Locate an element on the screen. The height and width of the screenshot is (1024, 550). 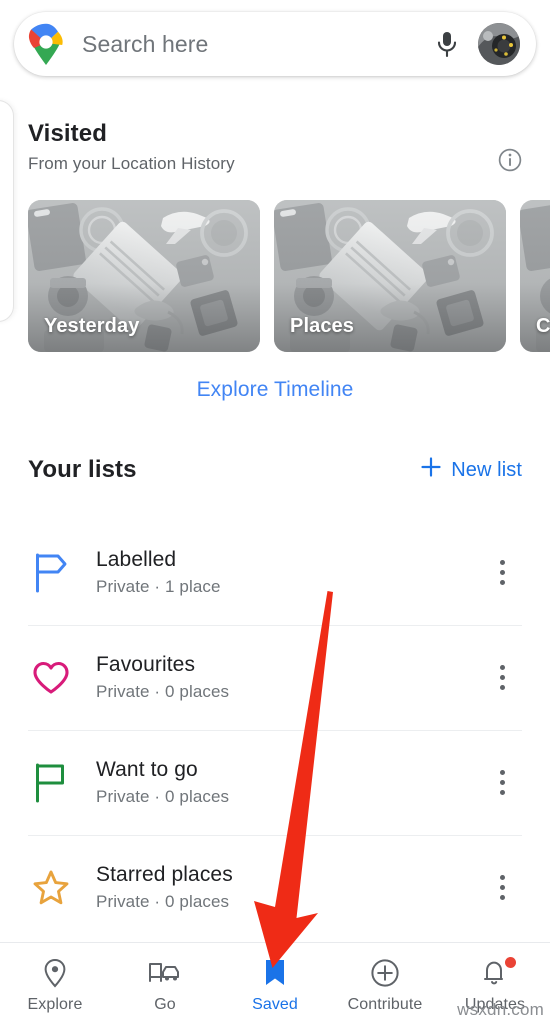
info-icon is located at coordinates (510, 160).